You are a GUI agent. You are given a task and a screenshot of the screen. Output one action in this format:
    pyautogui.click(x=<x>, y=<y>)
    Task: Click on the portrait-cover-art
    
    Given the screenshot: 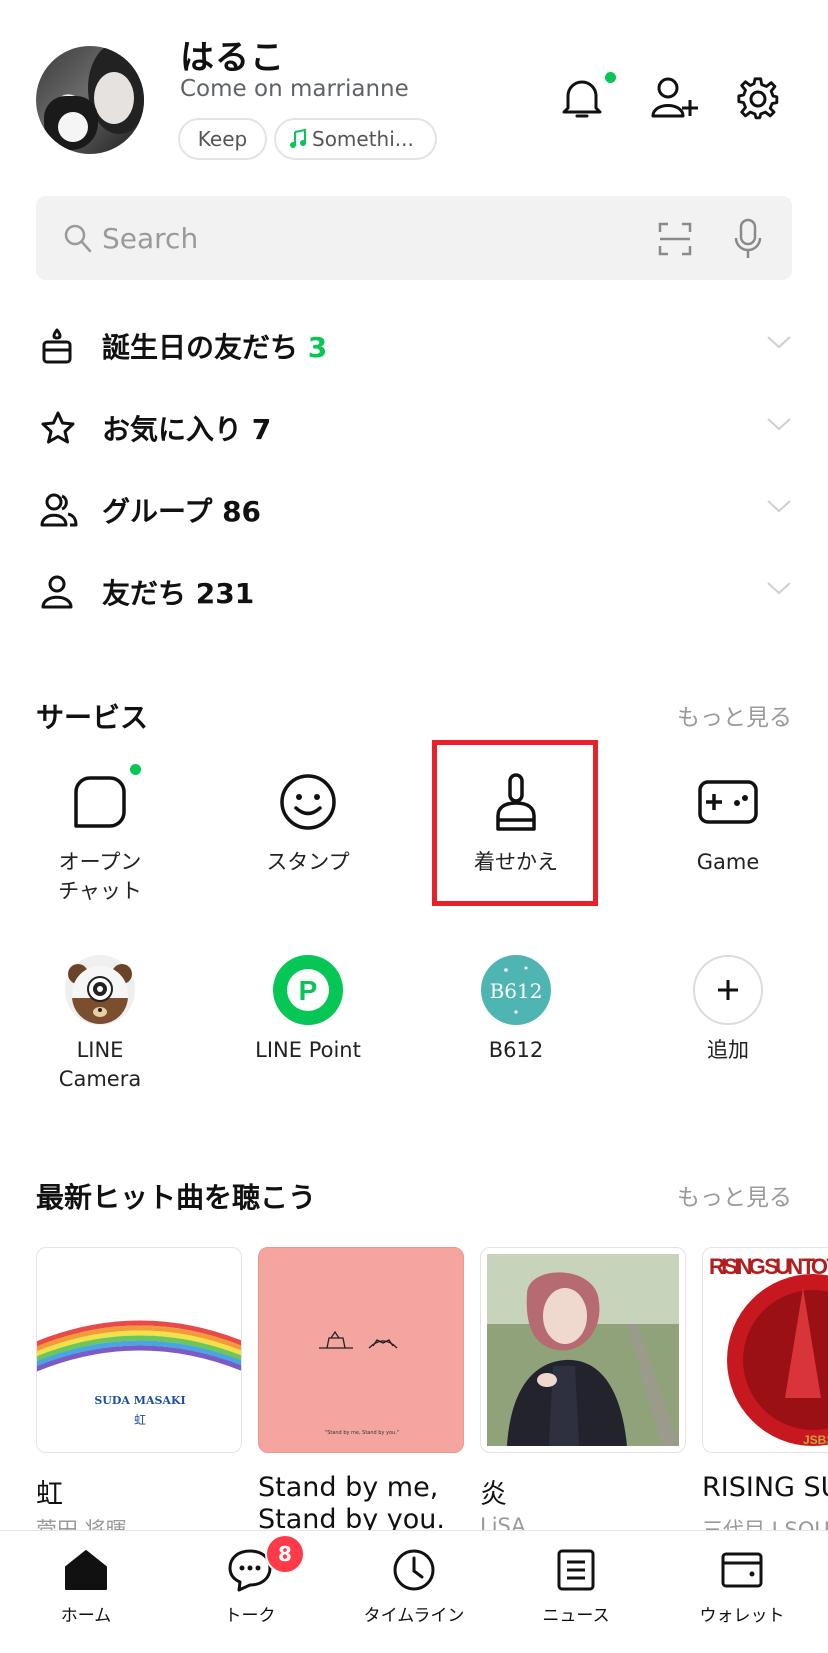 What is the action you would take?
    pyautogui.click(x=583, y=1350)
    